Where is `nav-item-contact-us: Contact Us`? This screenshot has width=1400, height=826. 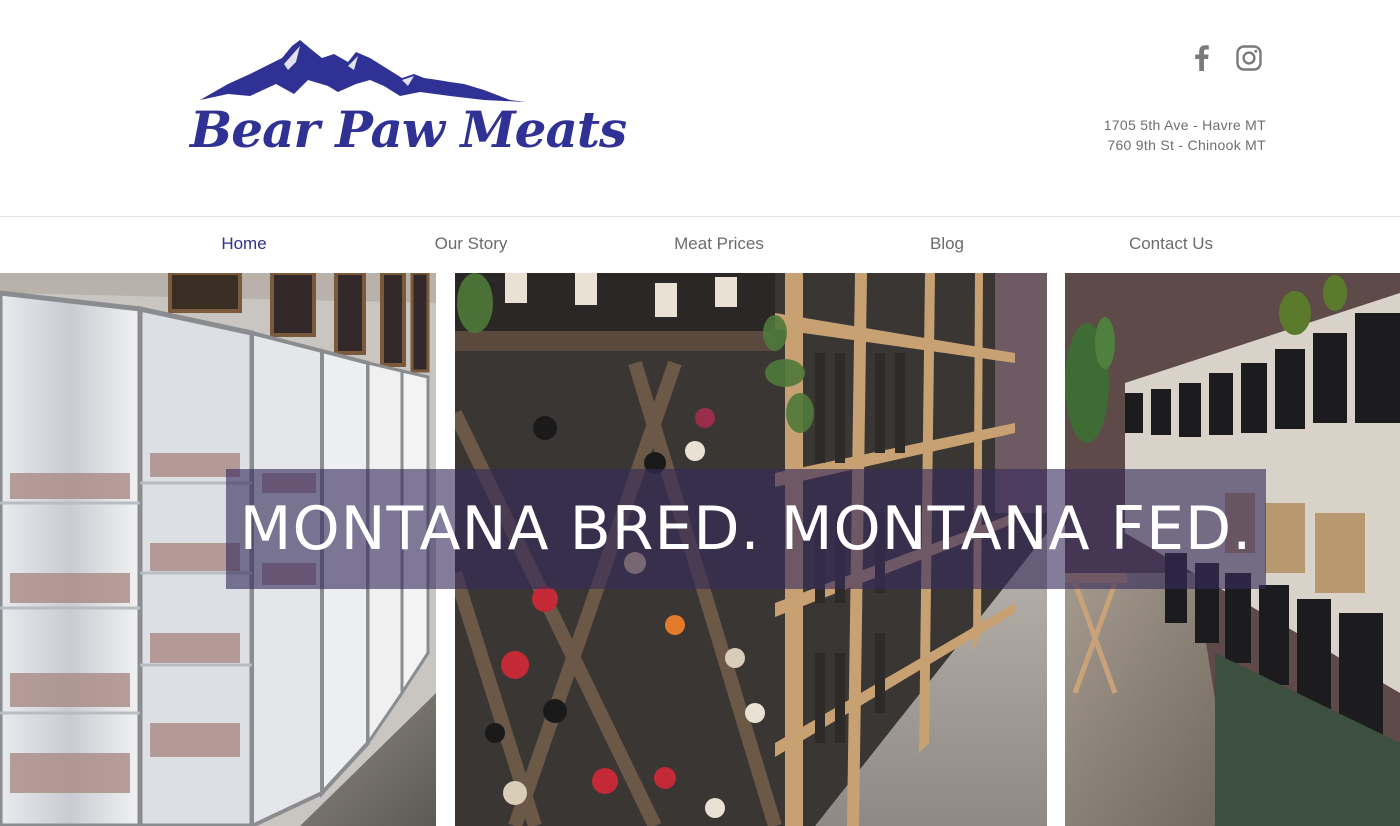 nav-item-contact-us: Contact Us is located at coordinates (1171, 245).